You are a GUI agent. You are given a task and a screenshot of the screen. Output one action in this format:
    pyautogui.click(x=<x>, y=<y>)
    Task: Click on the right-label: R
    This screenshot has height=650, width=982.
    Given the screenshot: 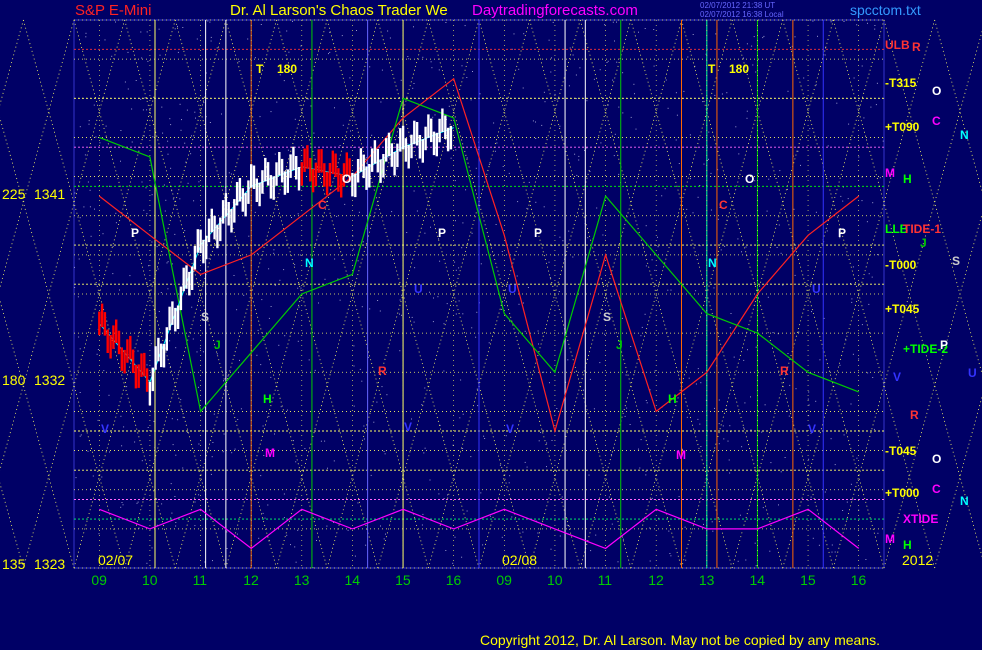 What is the action you would take?
    pyautogui.click(x=914, y=415)
    